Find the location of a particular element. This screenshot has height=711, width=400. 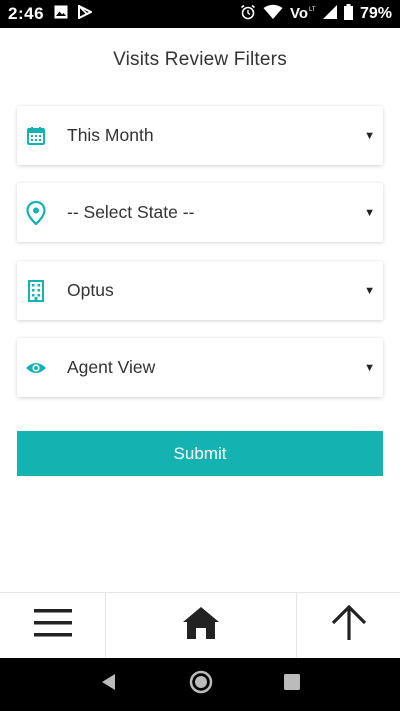

view-select: Agent View ▼ is located at coordinates (200, 367).